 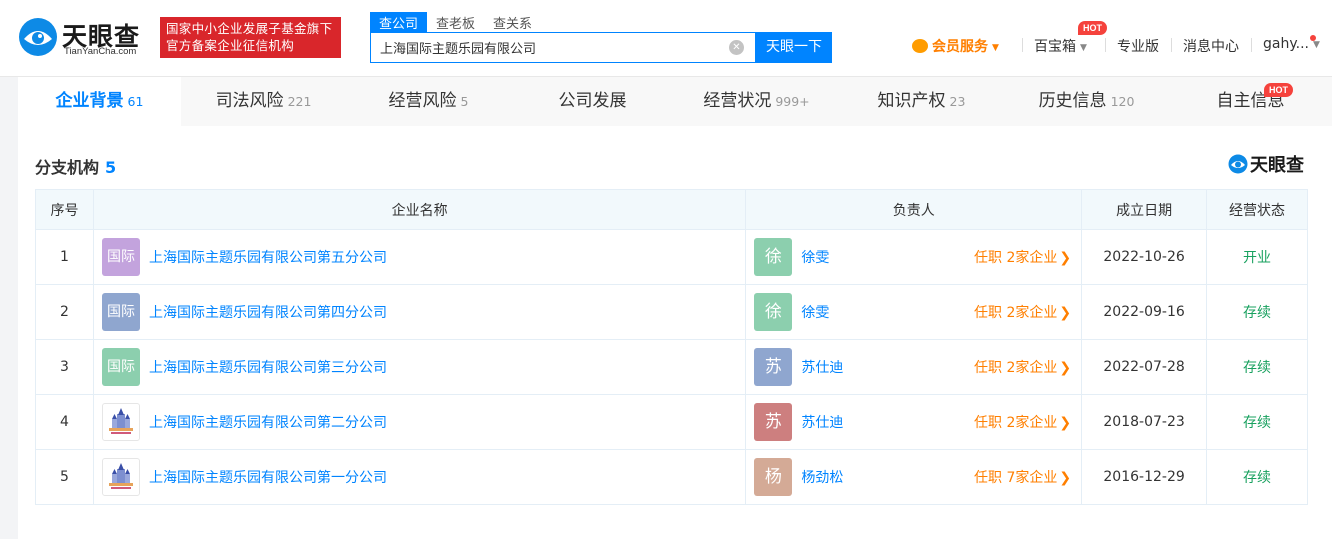 I want to click on hot-badge: HOT, so click(x=1278, y=90).